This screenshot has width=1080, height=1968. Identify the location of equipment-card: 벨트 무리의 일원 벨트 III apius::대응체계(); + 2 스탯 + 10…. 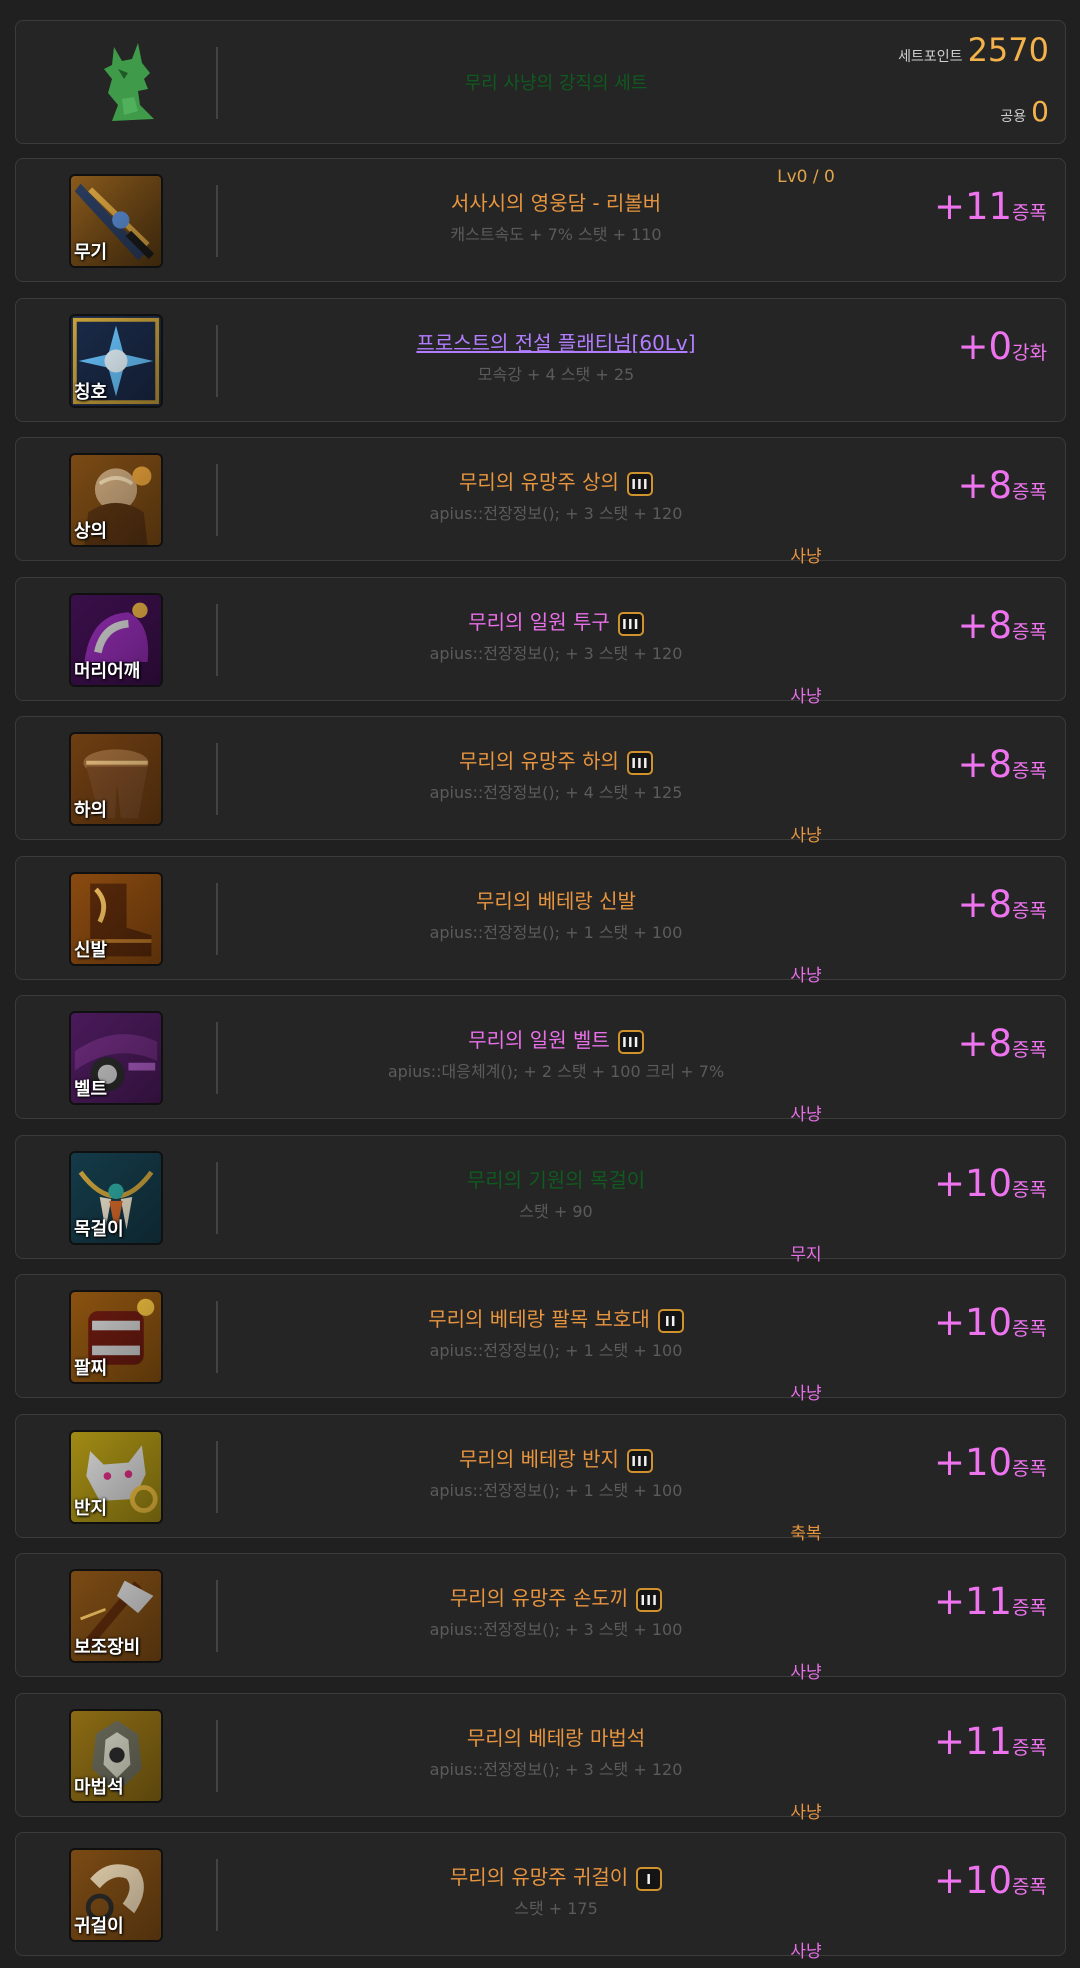
(540, 1060).